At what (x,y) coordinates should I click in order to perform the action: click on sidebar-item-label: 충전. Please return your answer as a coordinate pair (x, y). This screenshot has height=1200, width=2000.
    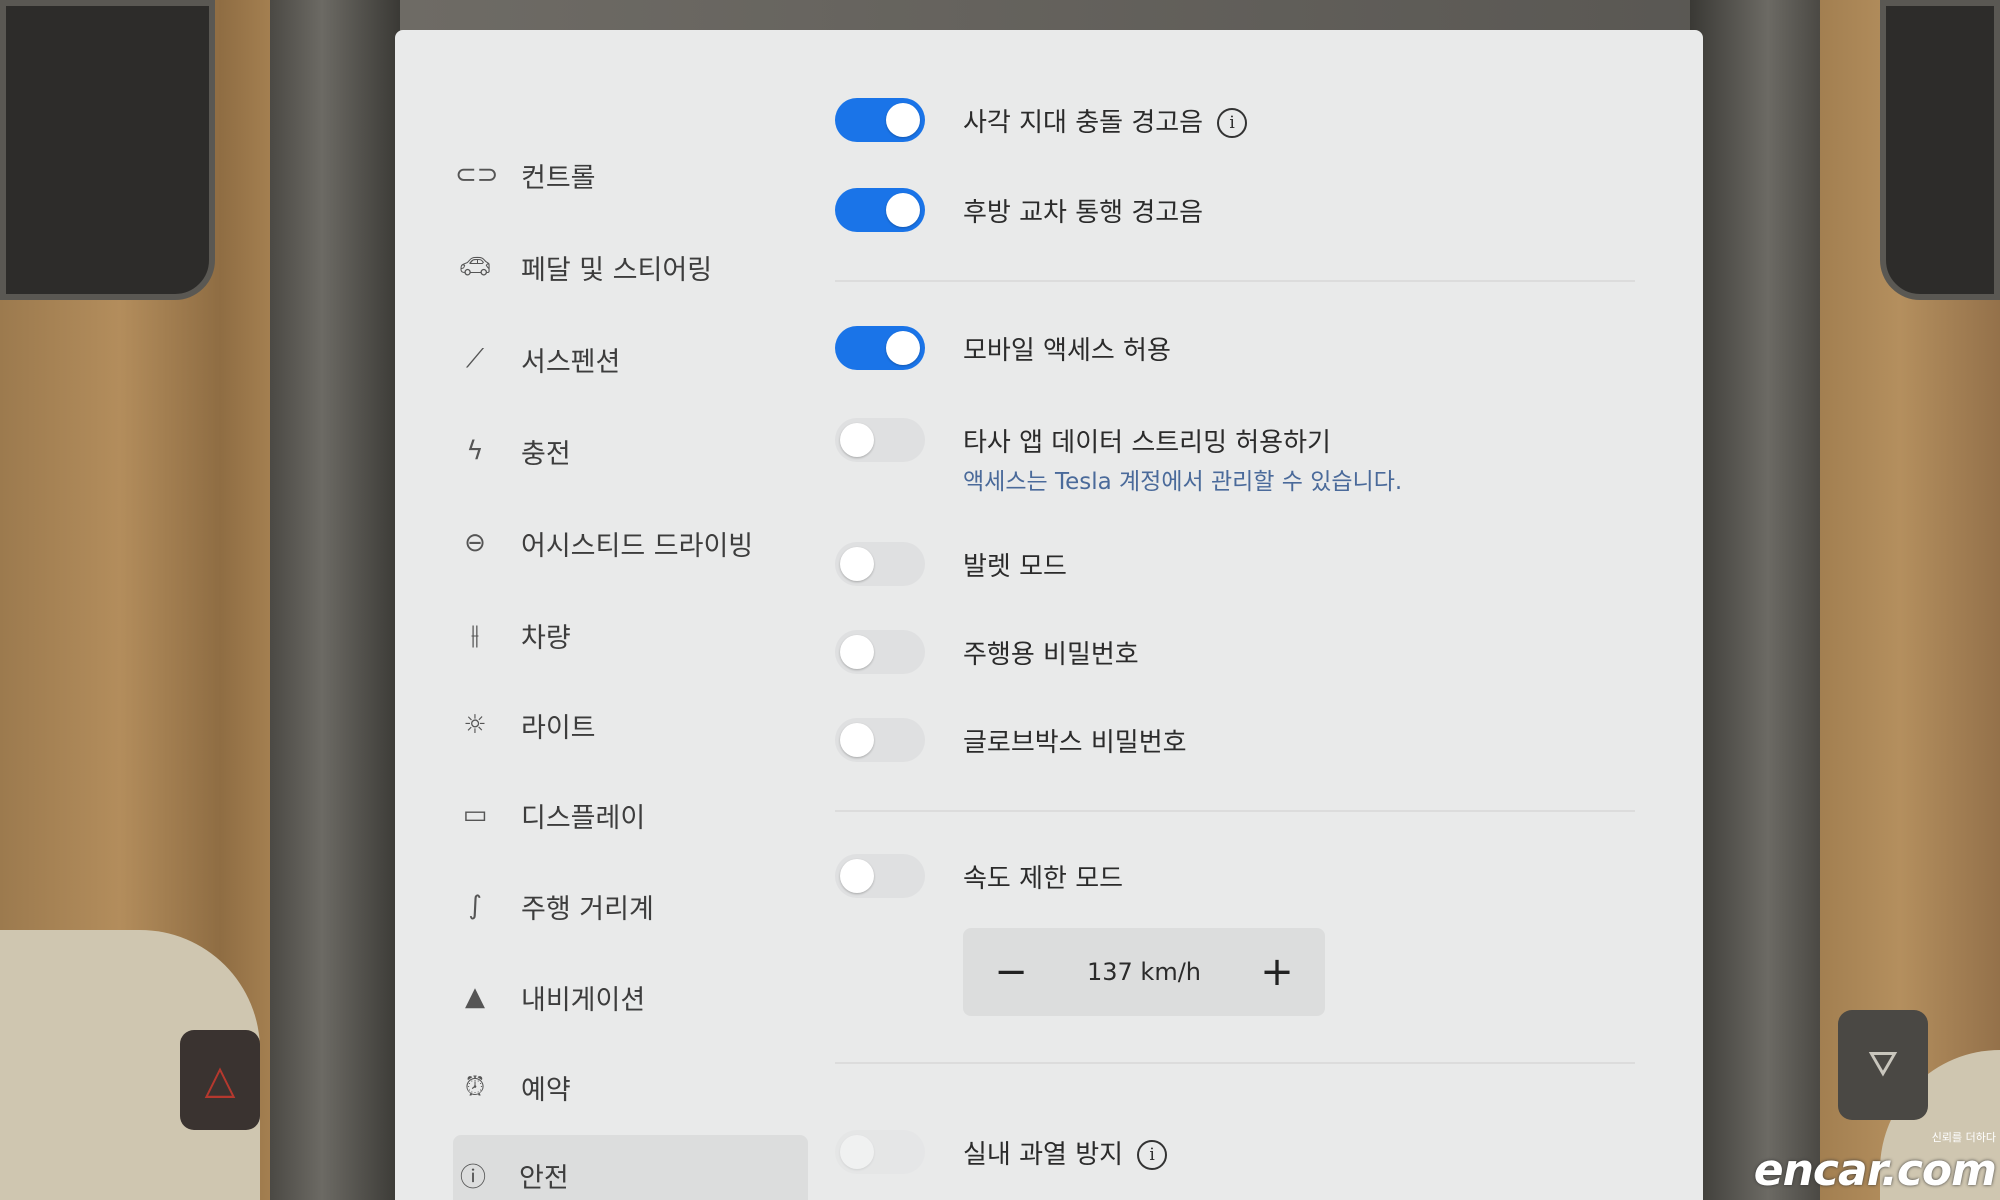
    Looking at the image, I should click on (546, 454).